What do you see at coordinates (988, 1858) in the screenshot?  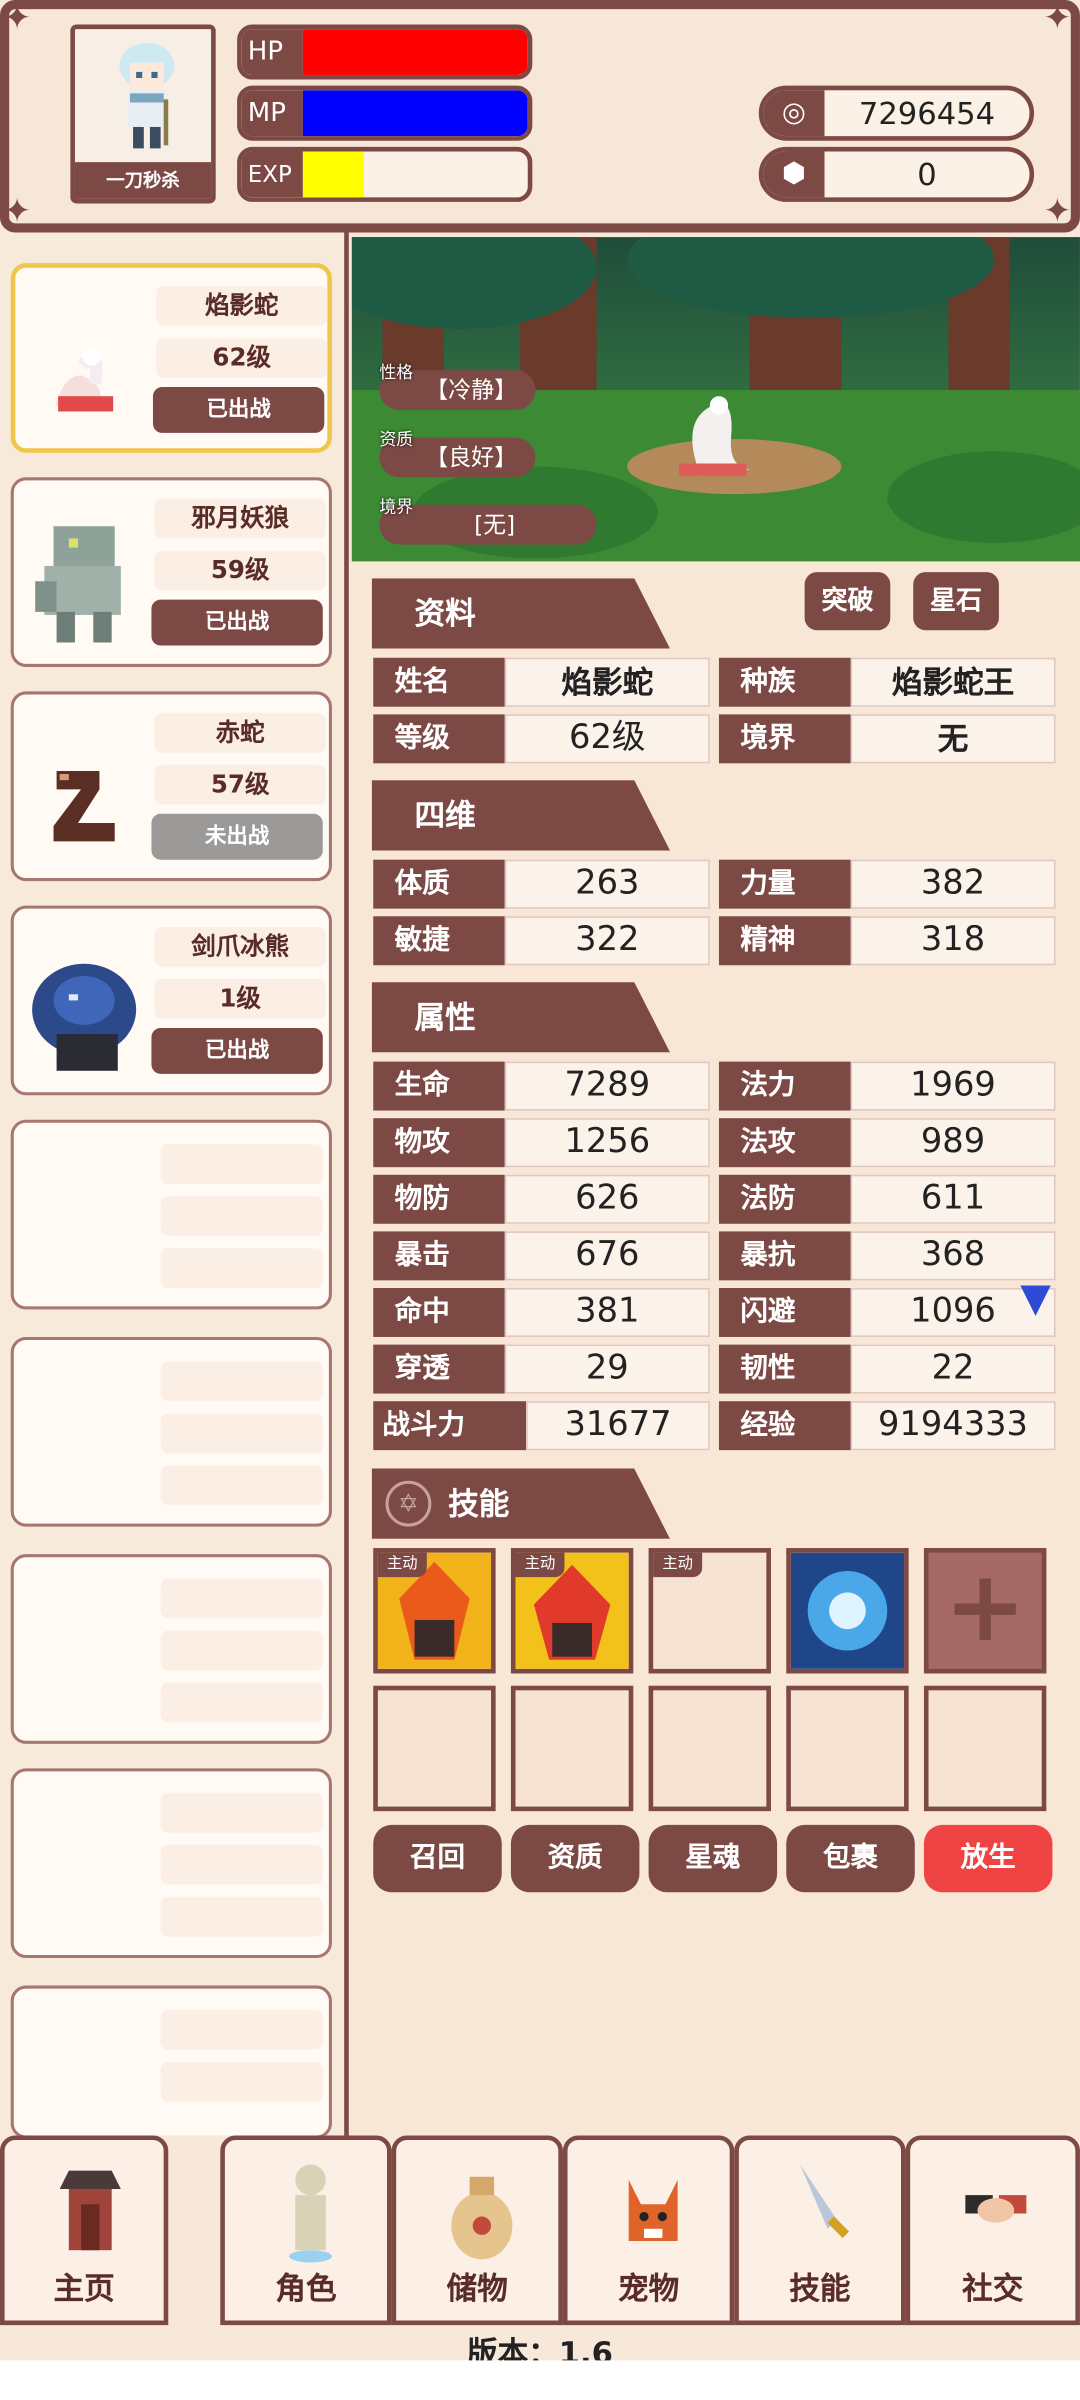 I see `release-button: 放生` at bounding box center [988, 1858].